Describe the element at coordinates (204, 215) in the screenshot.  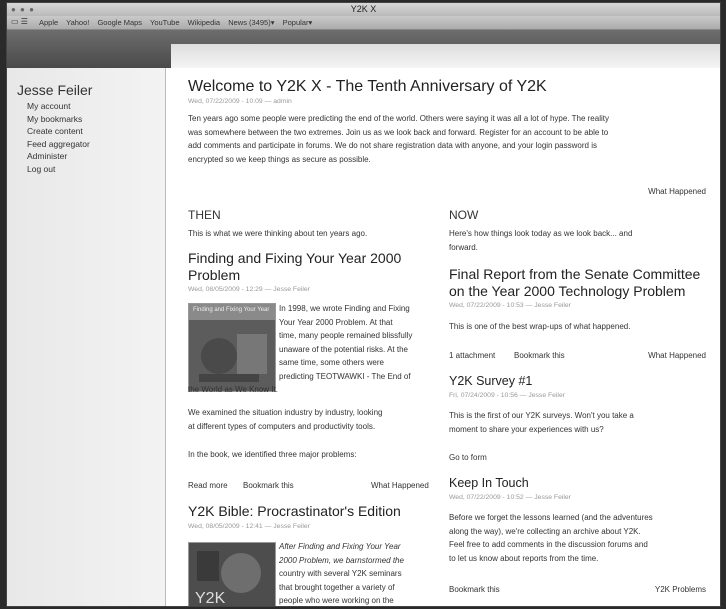
I see `then-heading: THEN` at that location.